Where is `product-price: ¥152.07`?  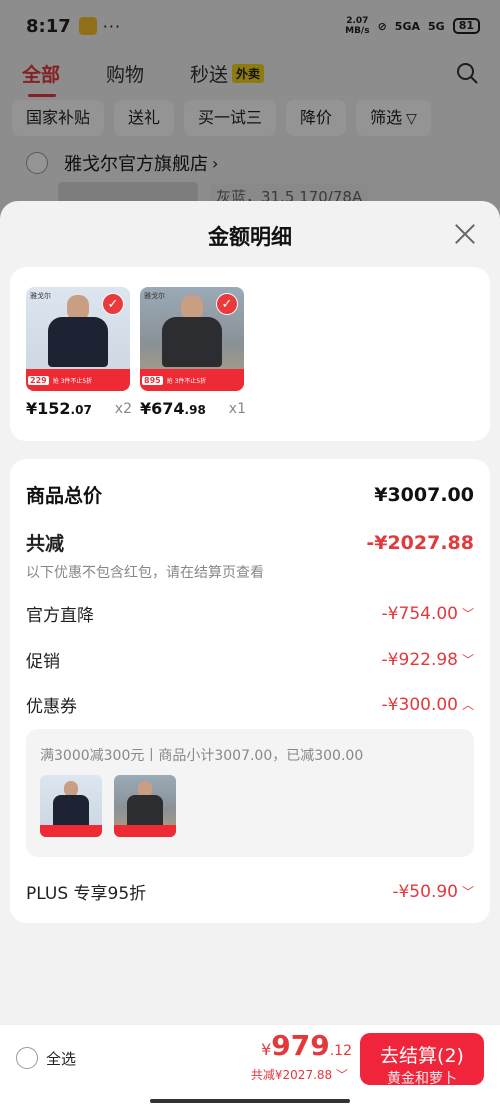
product-price: ¥152.07 is located at coordinates (59, 408).